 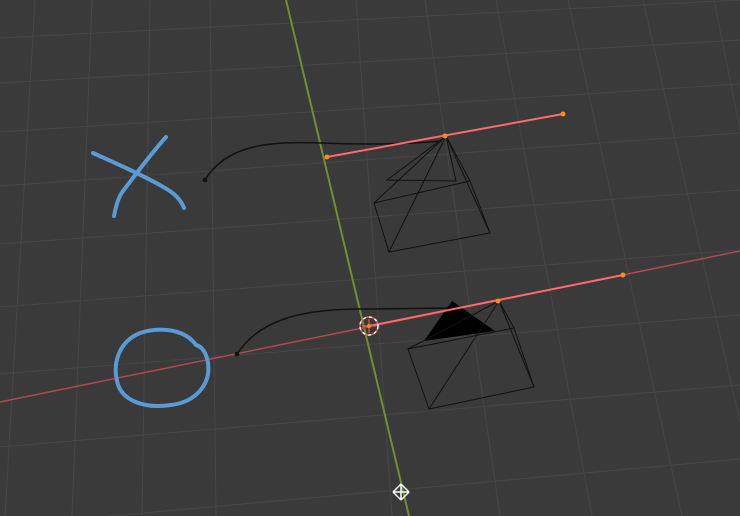 I want to click on top-line-start-point, so click(x=327, y=157).